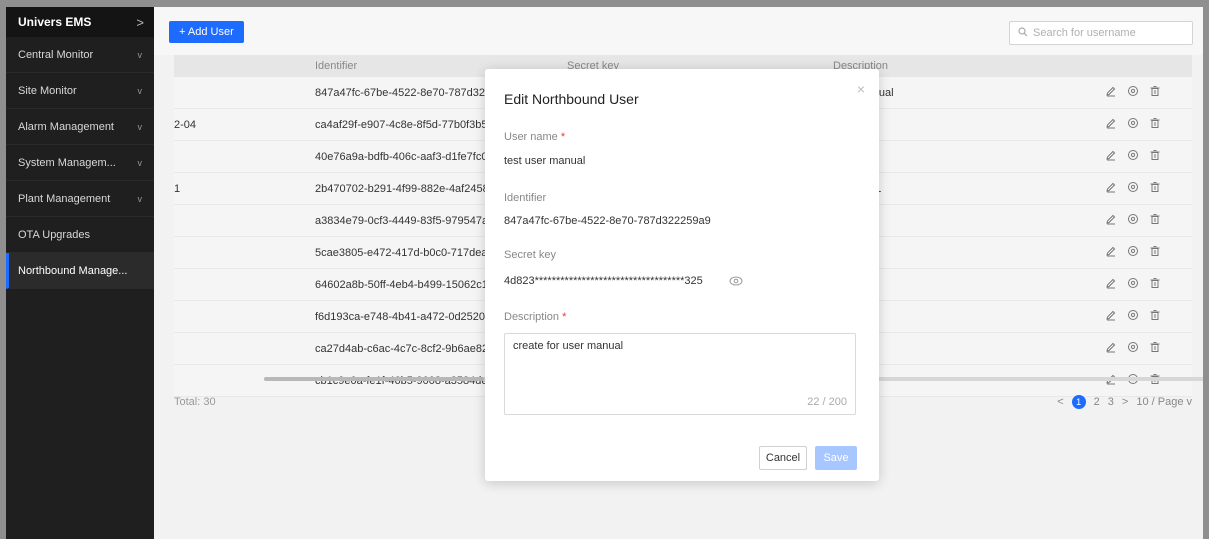  Describe the element at coordinates (403, 316) in the screenshot. I see `row-identifier-cell: f6d193ca-e748-4b41-a472-0d2520b` at that location.